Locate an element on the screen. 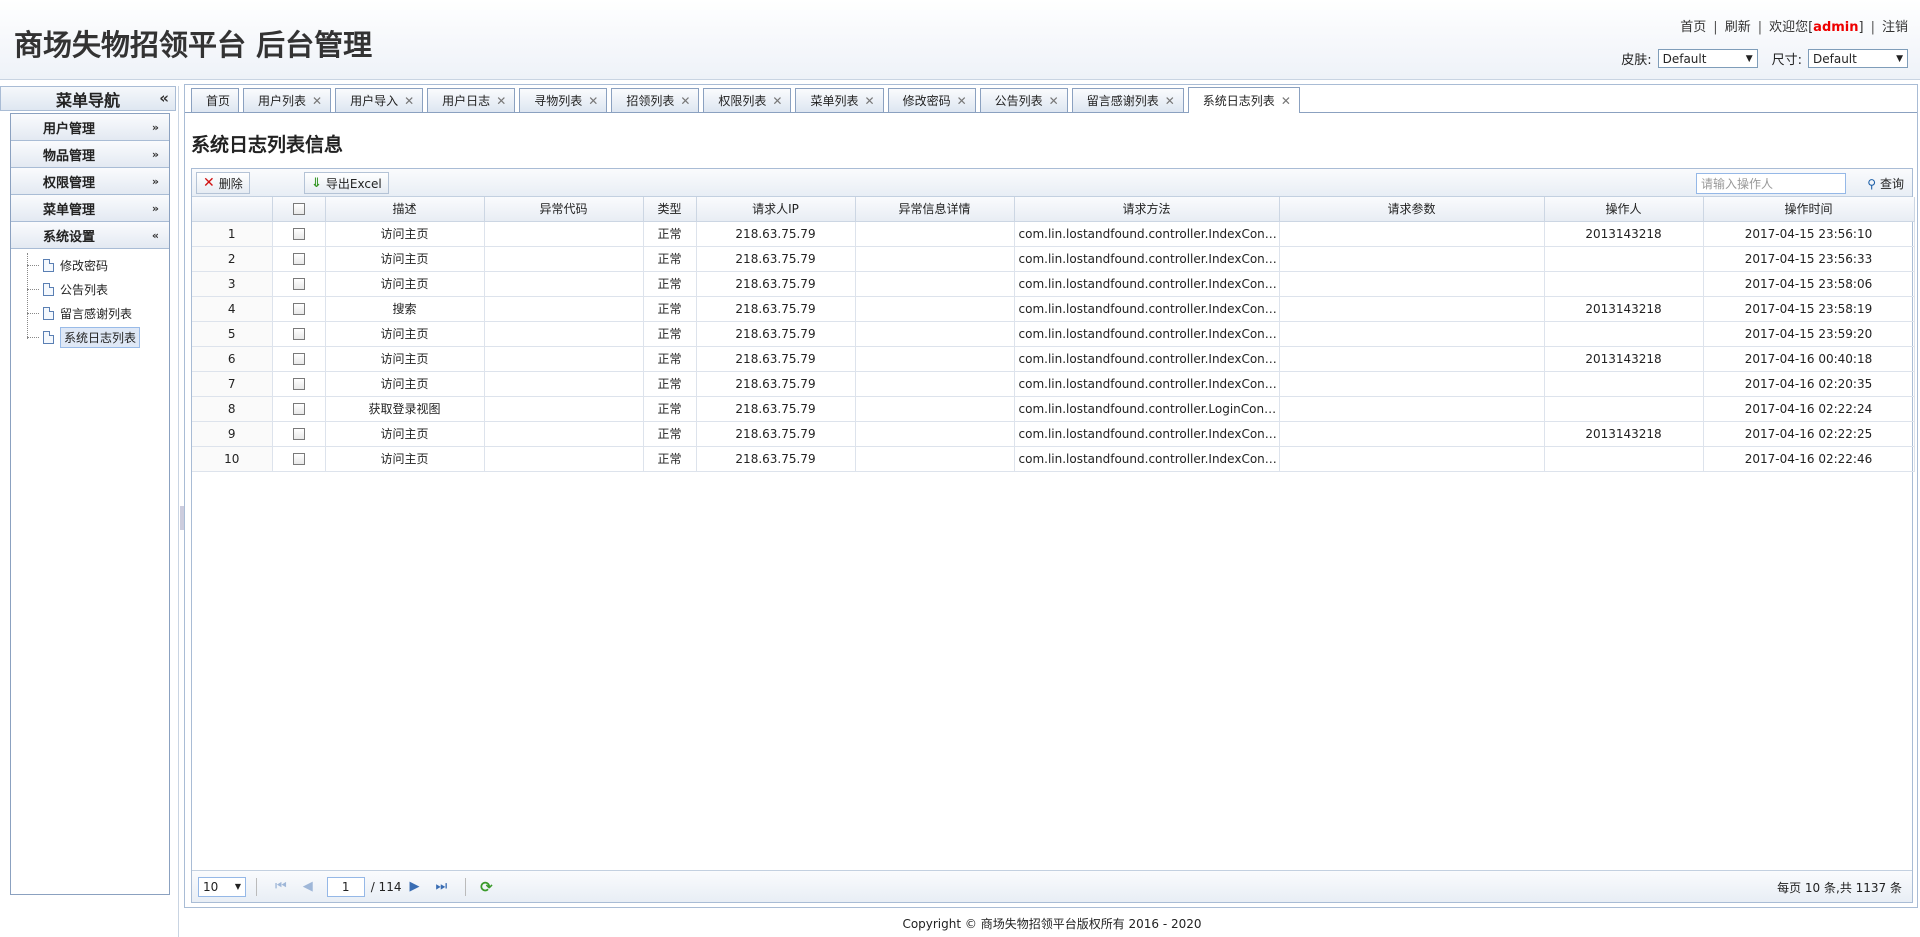  tab-11: 系统日志列表 ✕ is located at coordinates (1243, 100).